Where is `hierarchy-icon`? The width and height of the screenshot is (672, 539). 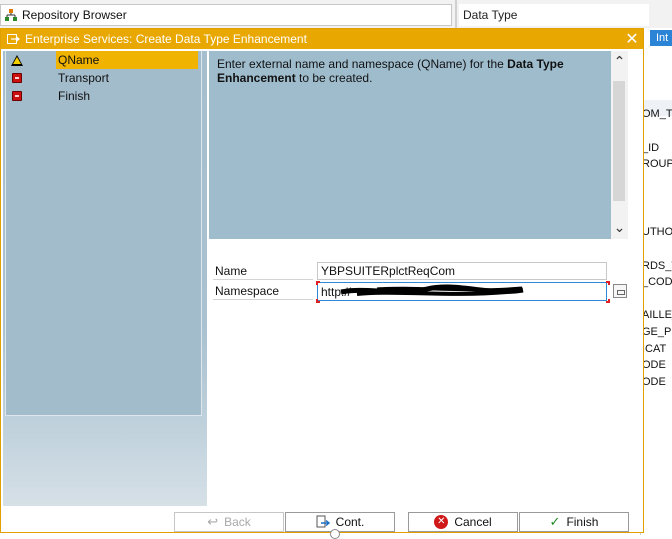
hierarchy-icon is located at coordinates (11, 15).